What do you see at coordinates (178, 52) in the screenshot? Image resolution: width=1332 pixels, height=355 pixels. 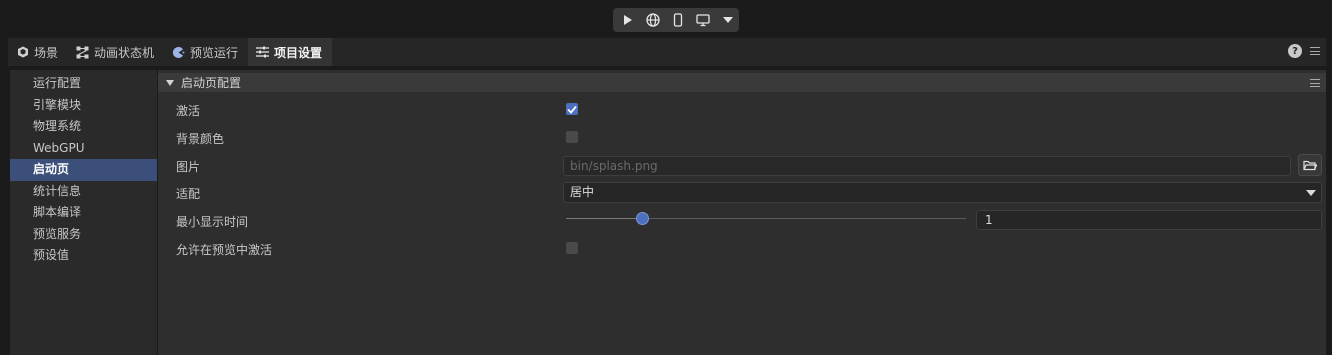 I see `preview-icon` at bounding box center [178, 52].